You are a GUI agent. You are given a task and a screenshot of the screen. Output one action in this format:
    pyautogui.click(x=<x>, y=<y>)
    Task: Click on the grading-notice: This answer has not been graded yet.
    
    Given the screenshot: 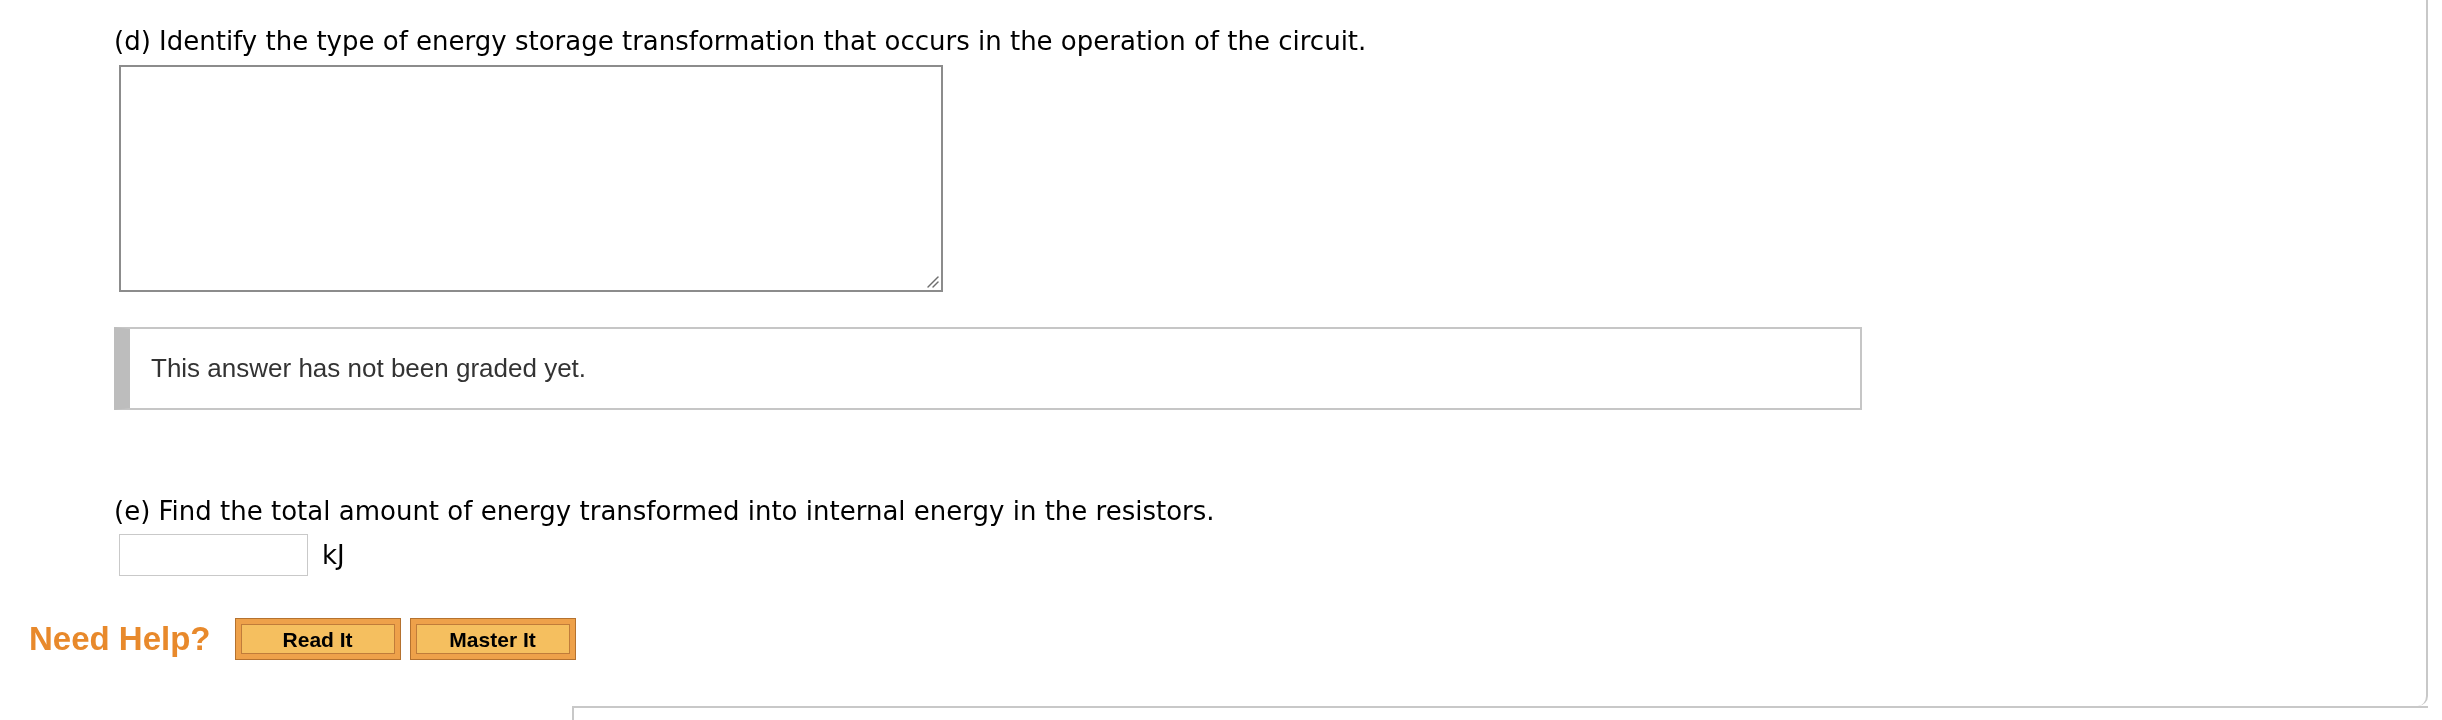 What is the action you would take?
    pyautogui.click(x=988, y=368)
    